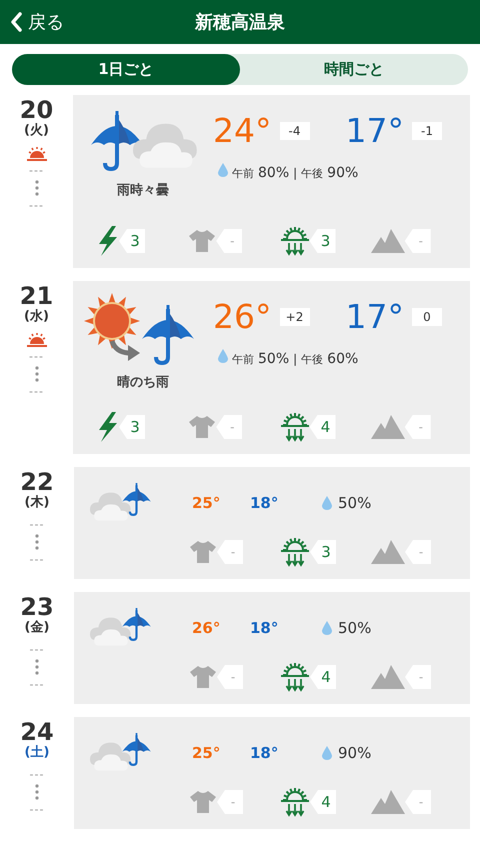 This screenshot has height=842, width=480. I want to click on tab: 1日ごと, so click(126, 69).